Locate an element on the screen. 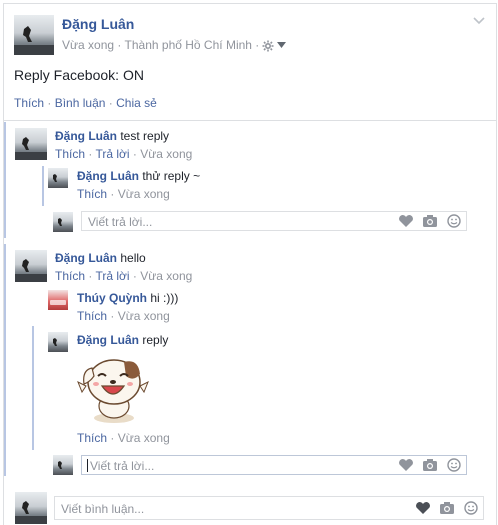  post-time: Vừa xong is located at coordinates (88, 45).